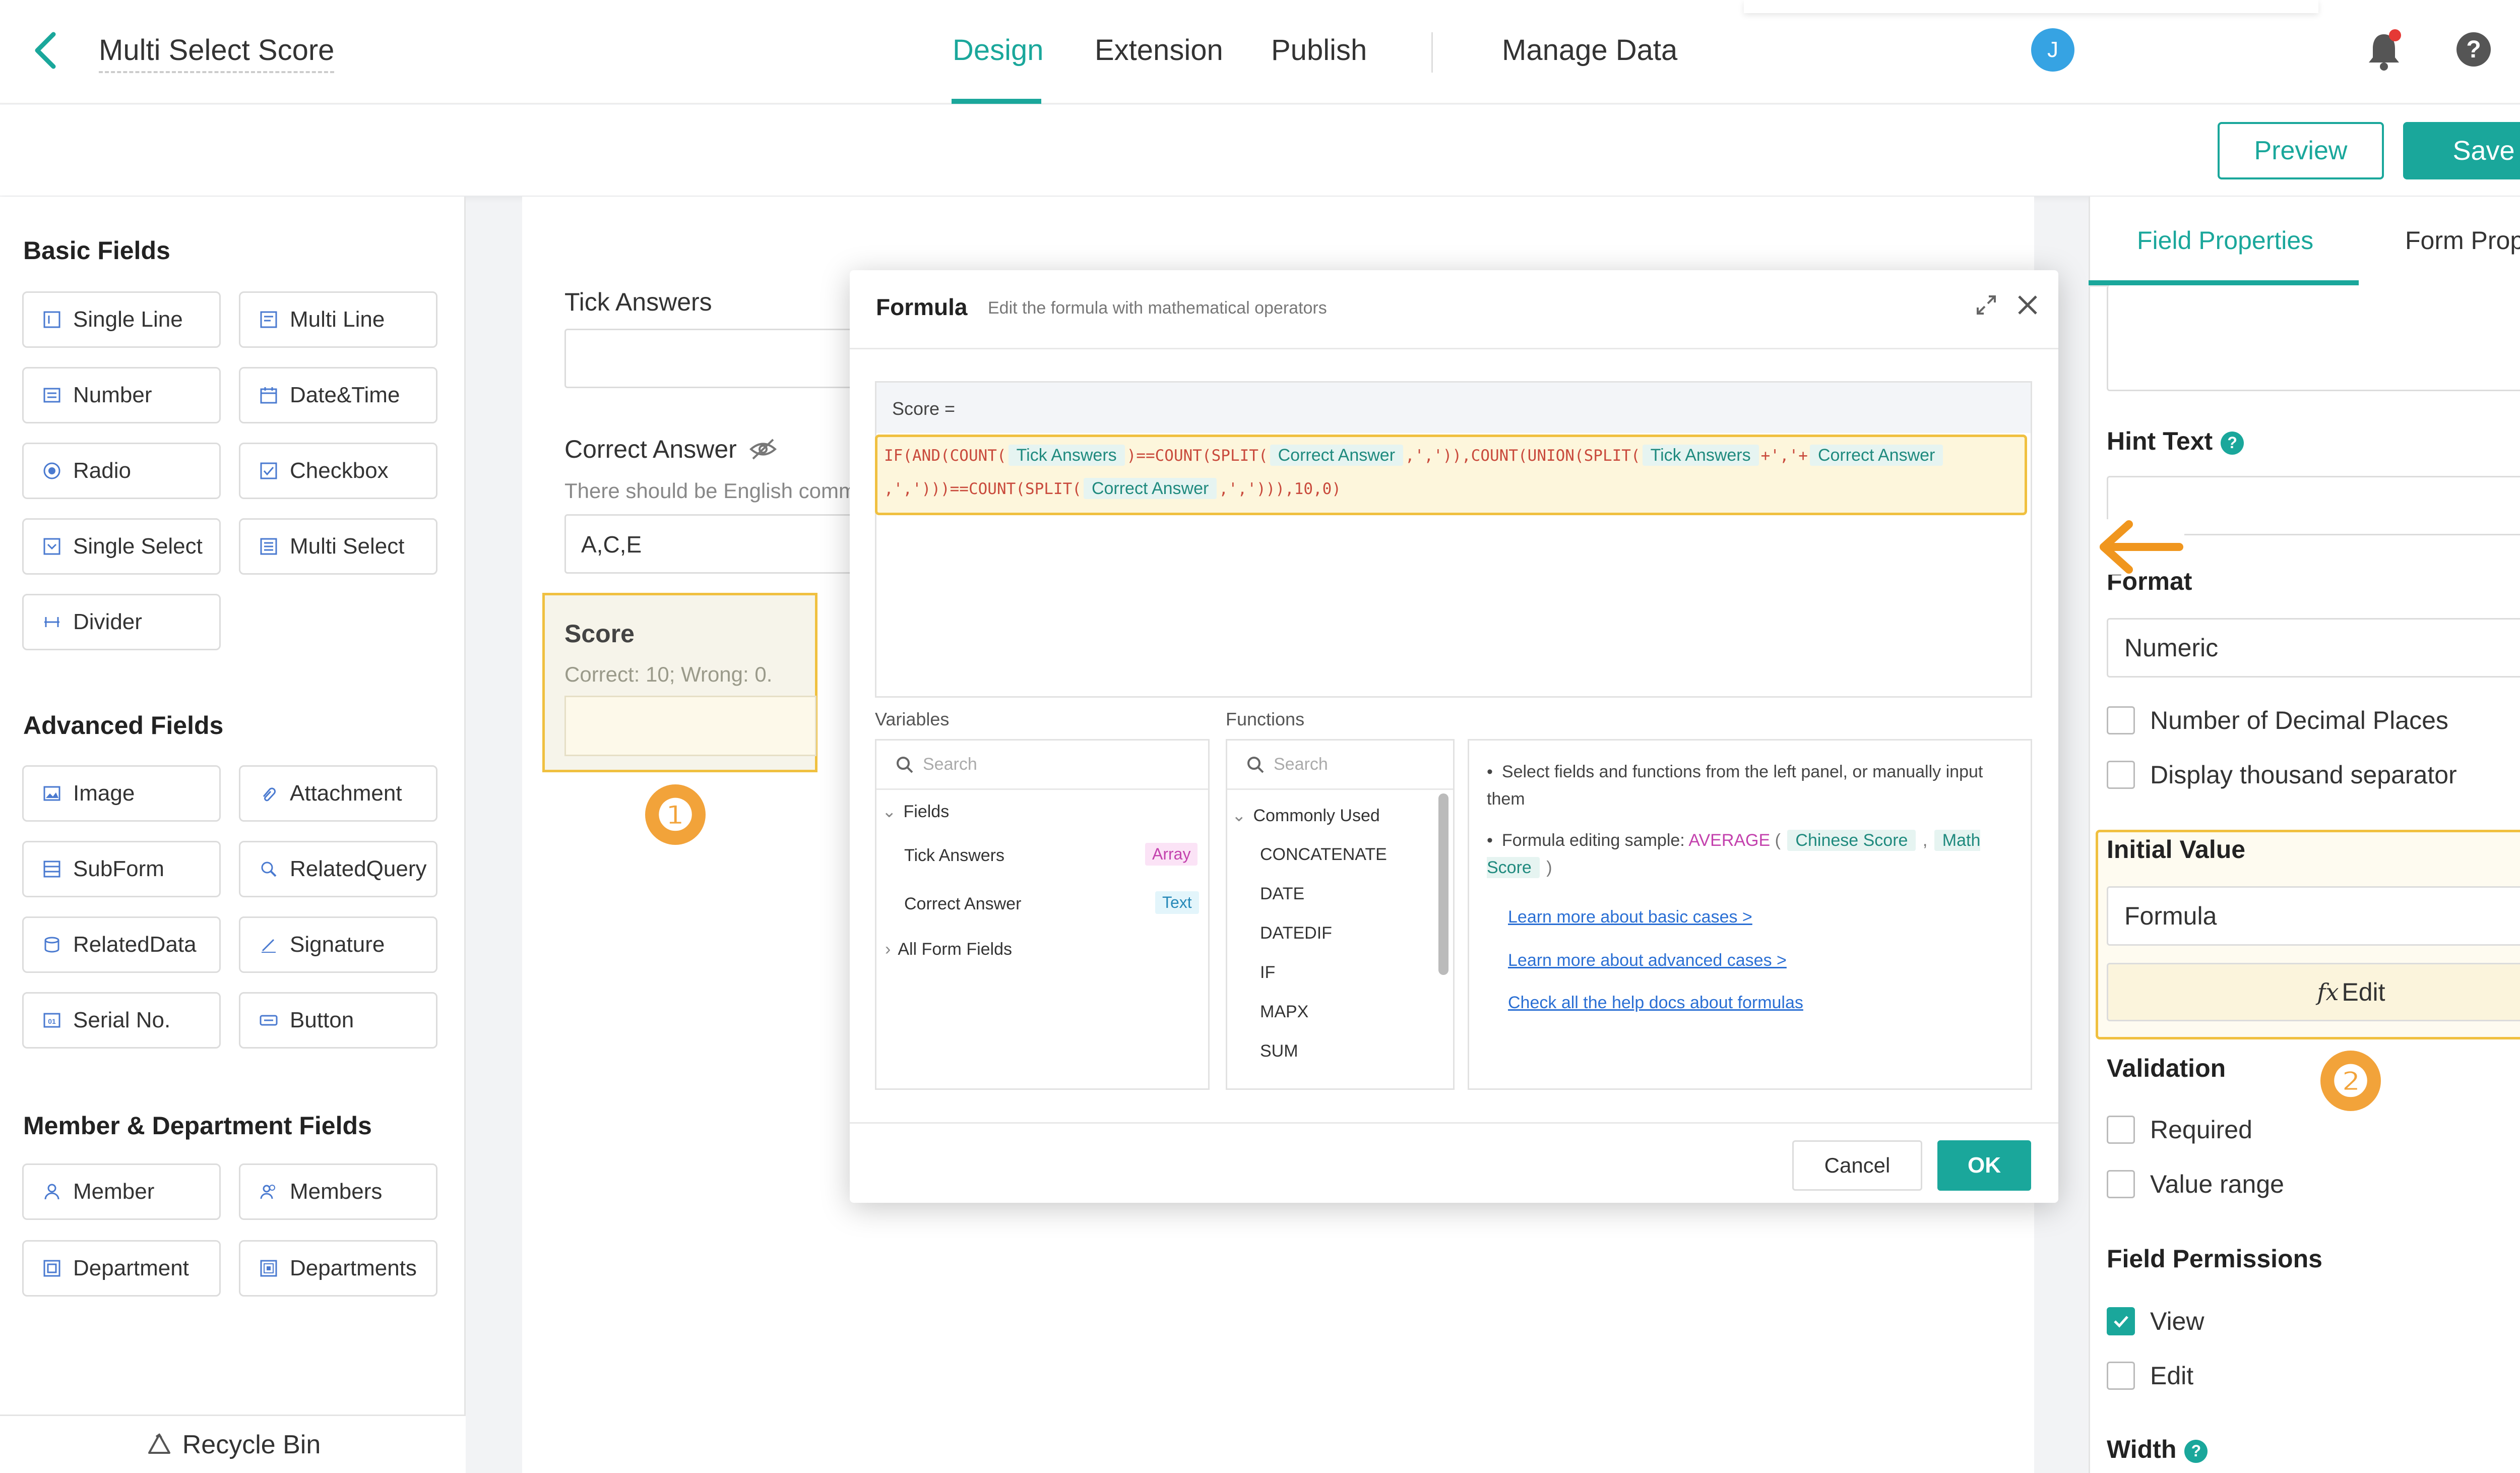 The width and height of the screenshot is (2520, 1473). What do you see at coordinates (121, 869) in the screenshot?
I see `field-subform: SubForm` at bounding box center [121, 869].